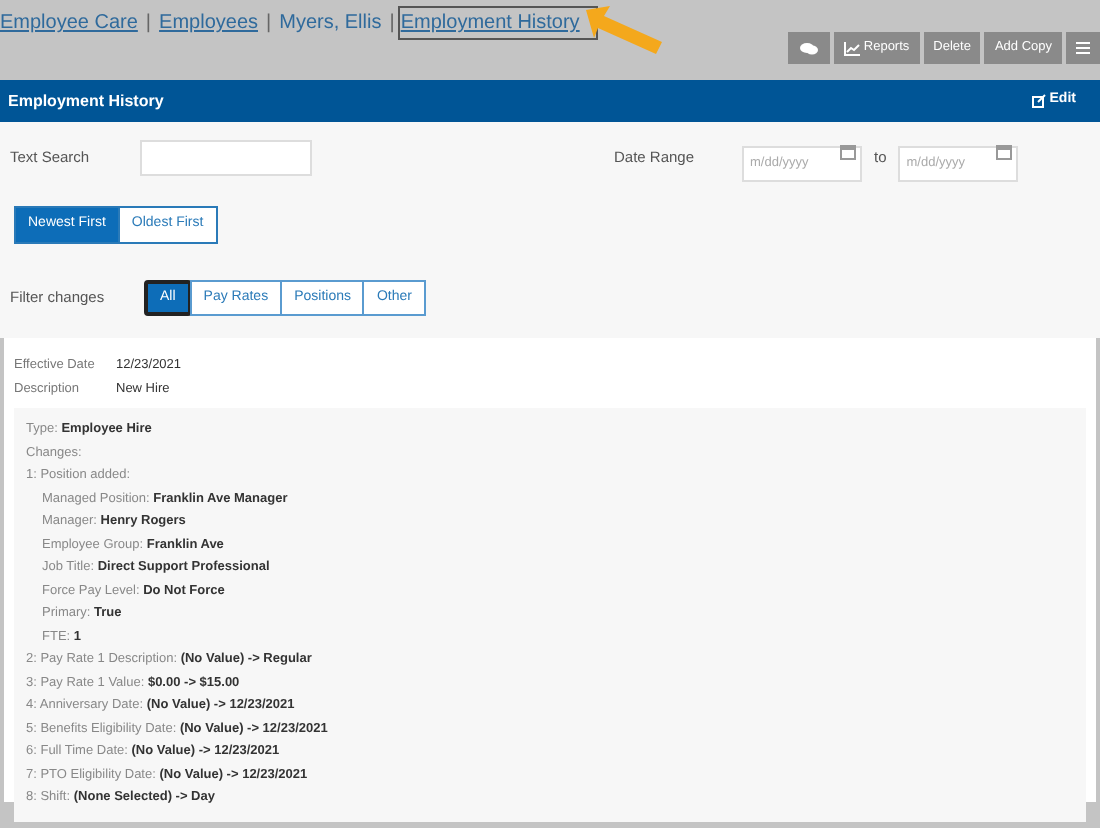  I want to click on breadcrumb-link: Employment History, so click(498, 23).